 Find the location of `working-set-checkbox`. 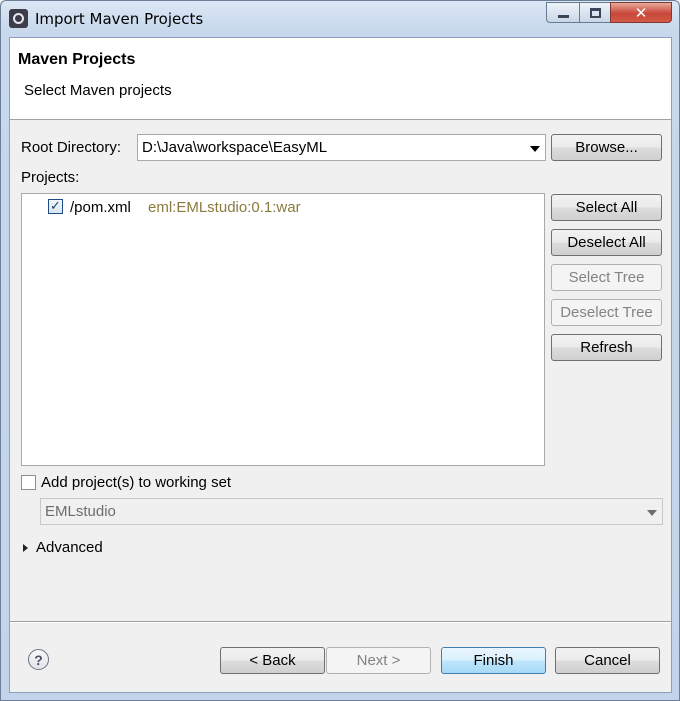

working-set-checkbox is located at coordinates (28, 482).